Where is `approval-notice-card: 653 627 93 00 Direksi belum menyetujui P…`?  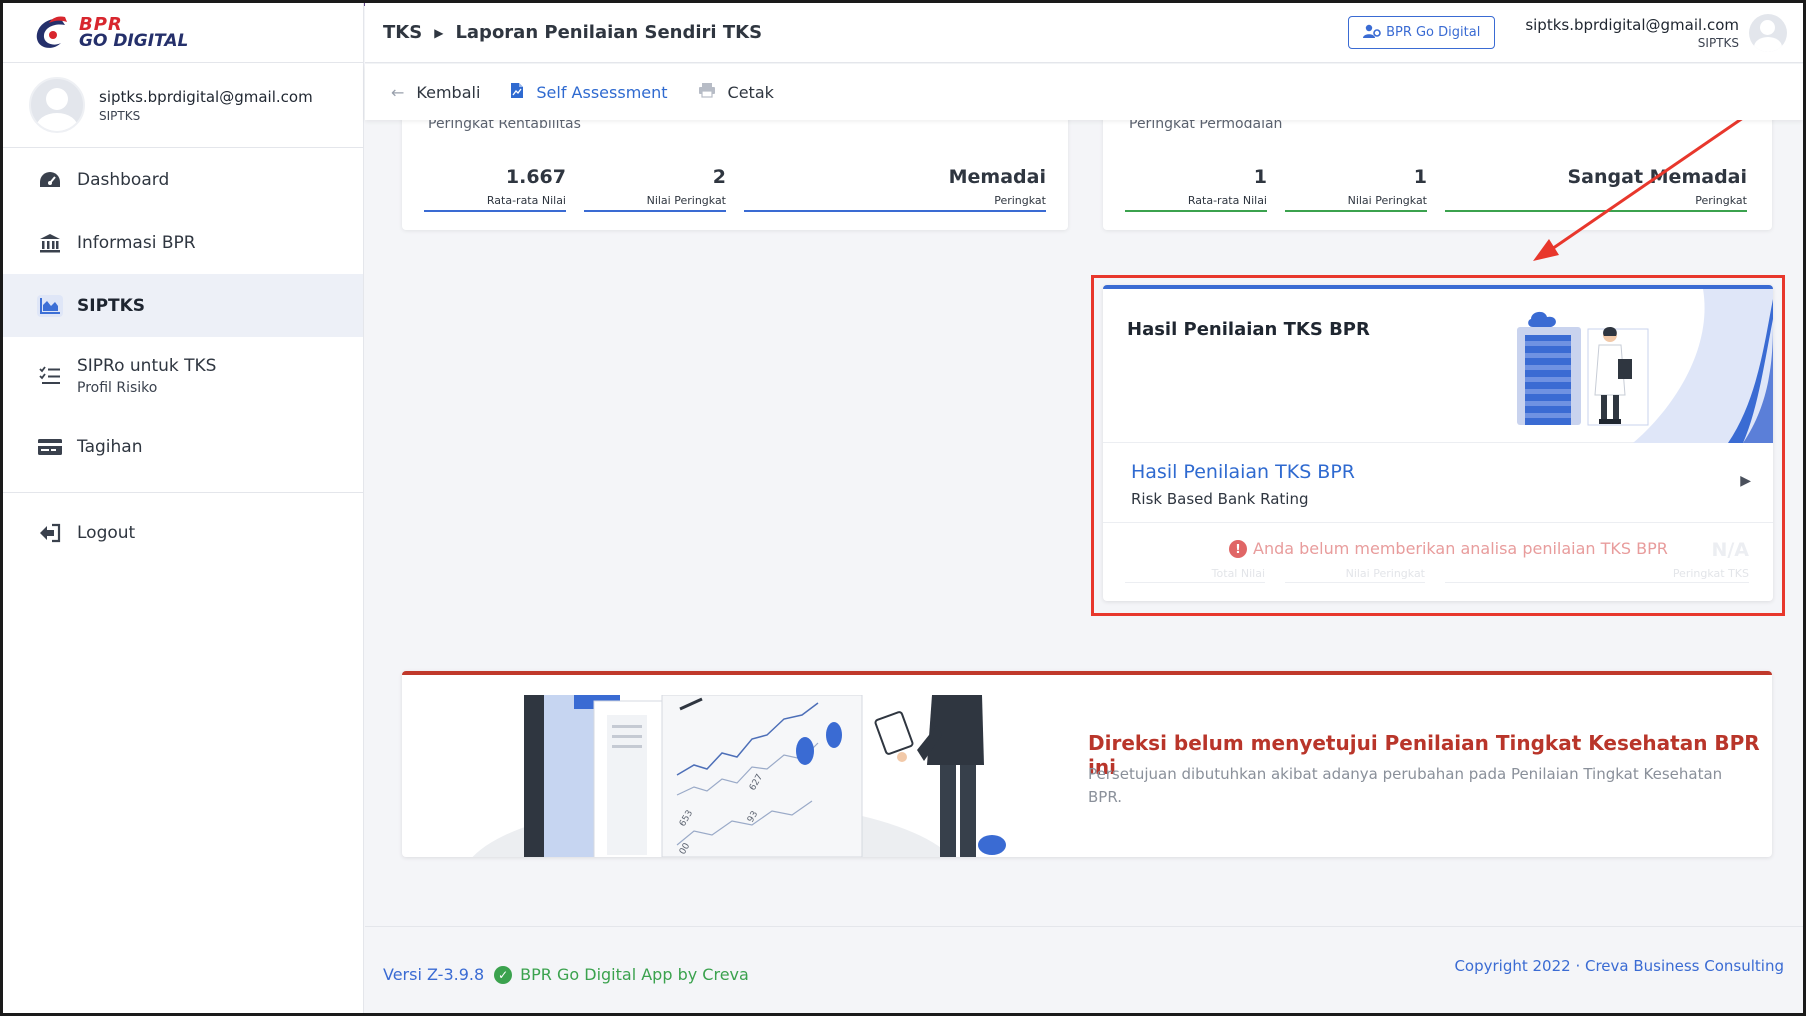
approval-notice-card: 653 627 93 00 Direksi belum menyetujui P… is located at coordinates (1087, 764).